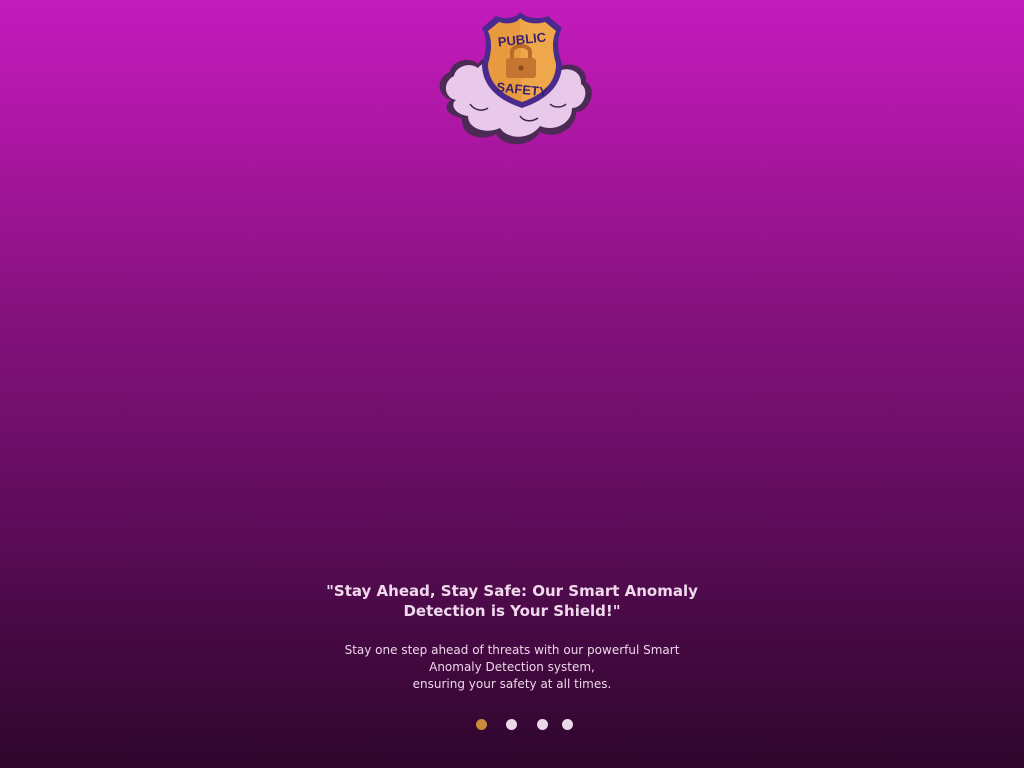 The image size is (1024, 768). I want to click on description-line-2: Anomaly Detection system,, so click(512, 667).